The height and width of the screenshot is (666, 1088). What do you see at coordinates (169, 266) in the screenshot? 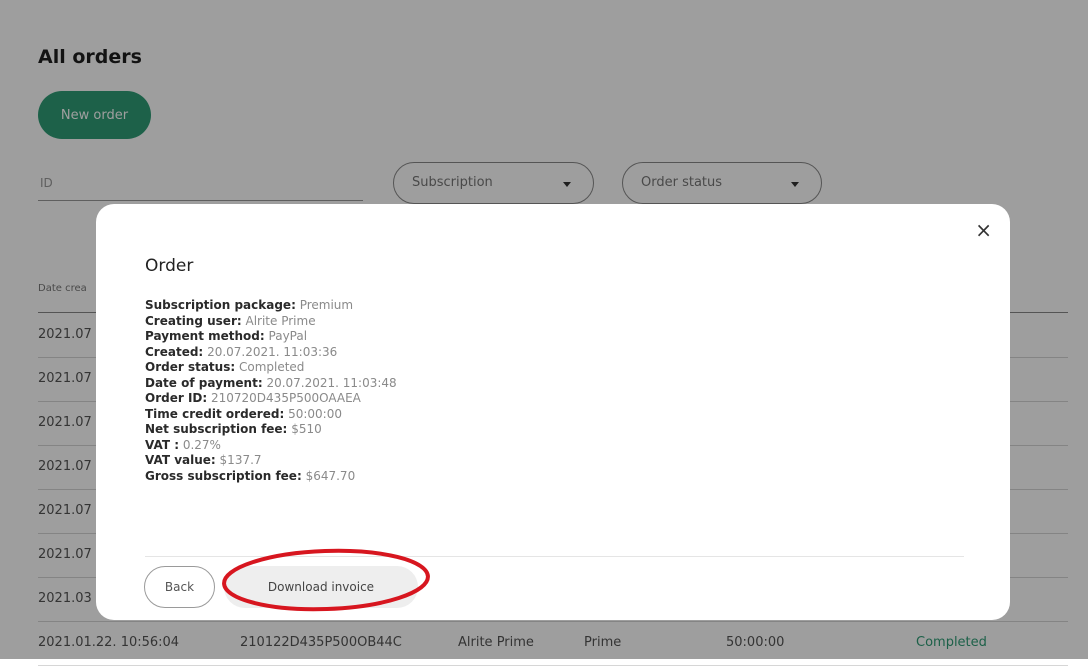
I see `modal-title: Order` at bounding box center [169, 266].